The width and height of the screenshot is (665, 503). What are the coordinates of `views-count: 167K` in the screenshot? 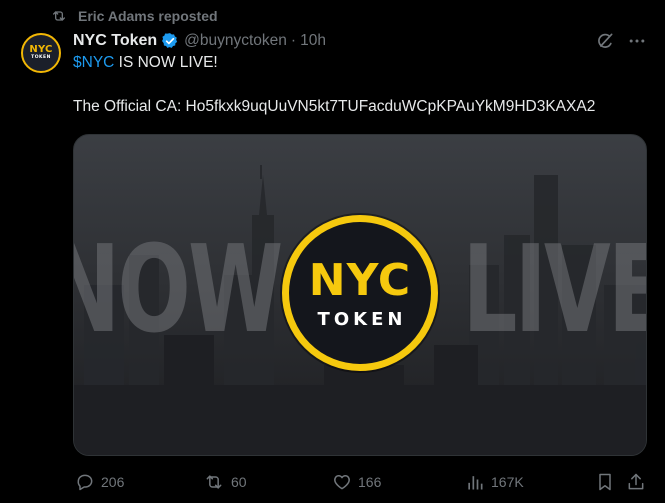 It's located at (507, 482).